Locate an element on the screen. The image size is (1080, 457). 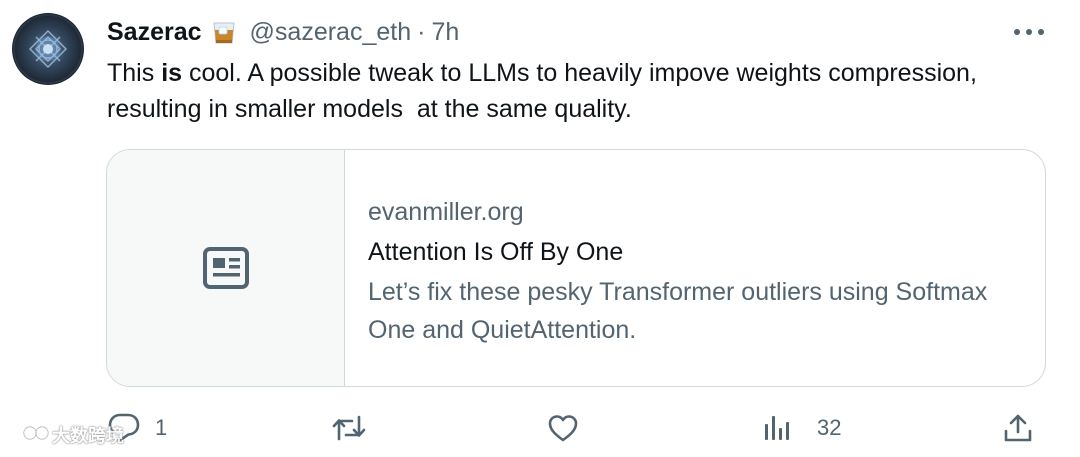
avatar is located at coordinates (48, 49).